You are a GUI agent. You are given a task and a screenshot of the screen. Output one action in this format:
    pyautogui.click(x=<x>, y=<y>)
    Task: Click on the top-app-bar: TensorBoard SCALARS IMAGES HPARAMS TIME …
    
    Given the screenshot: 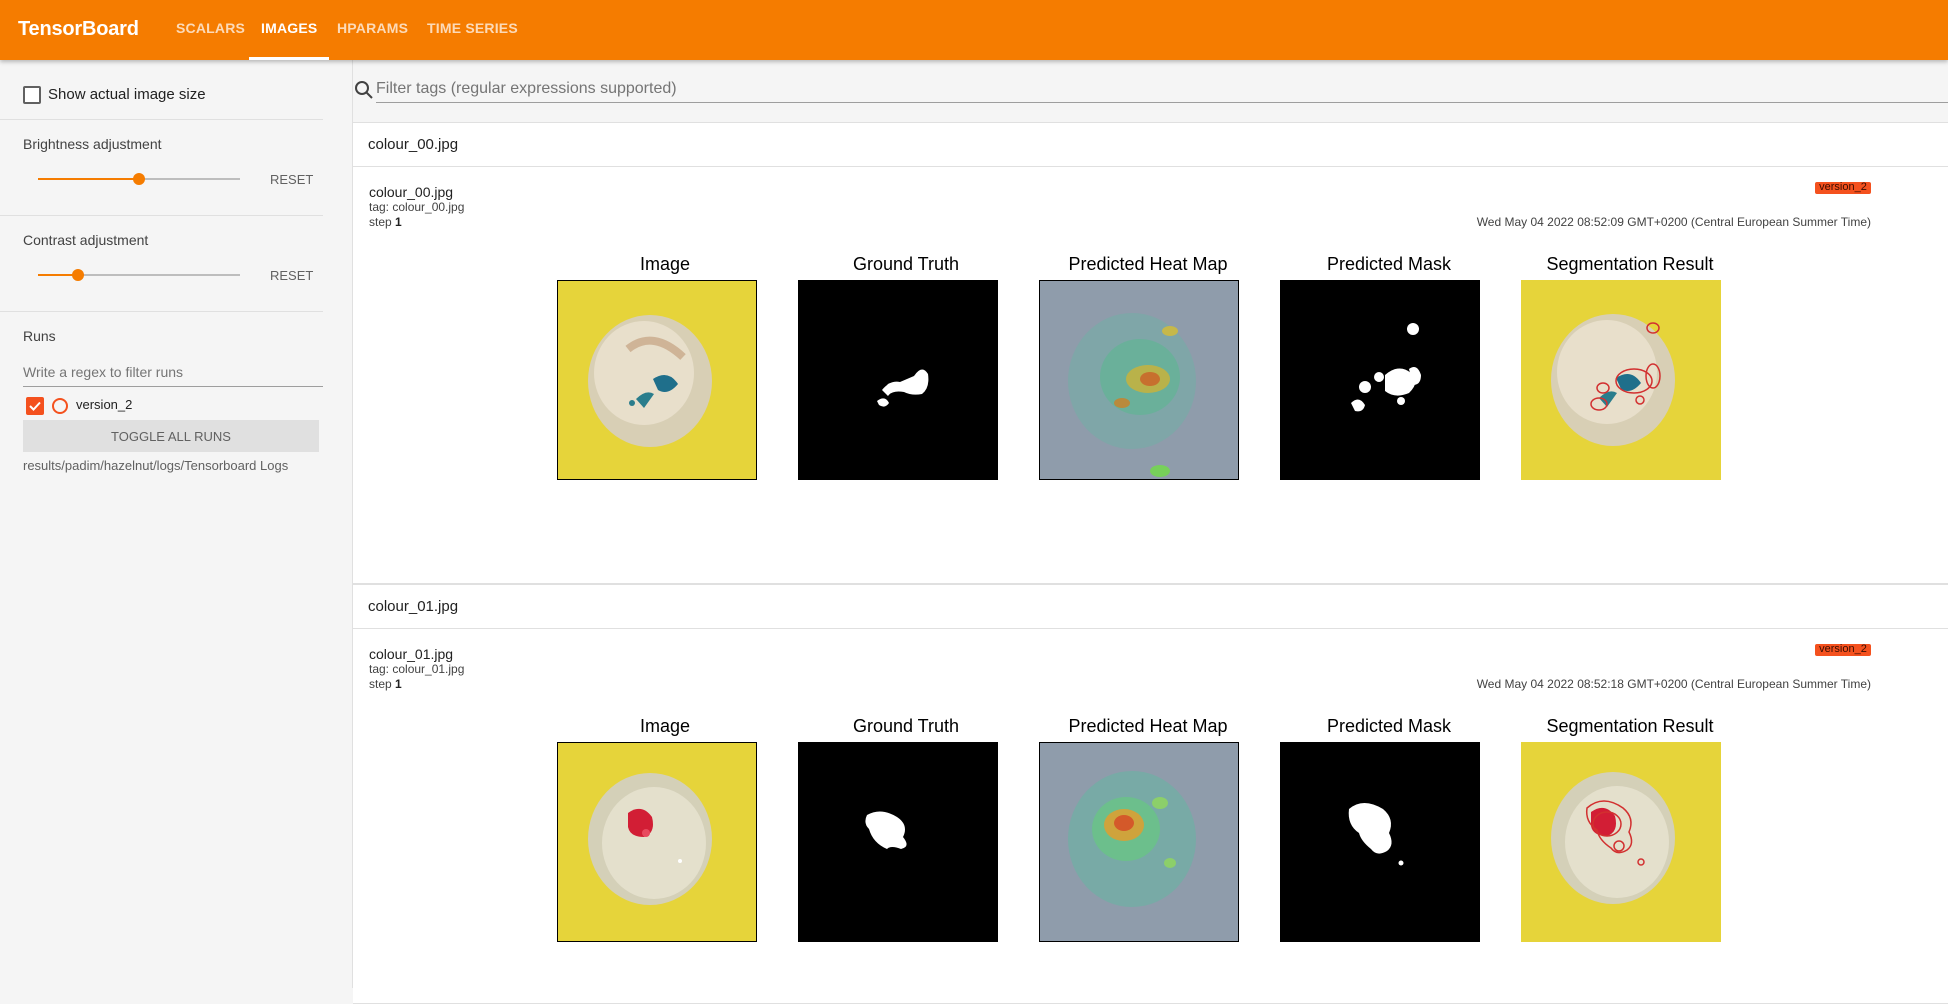 What is the action you would take?
    pyautogui.click(x=974, y=30)
    